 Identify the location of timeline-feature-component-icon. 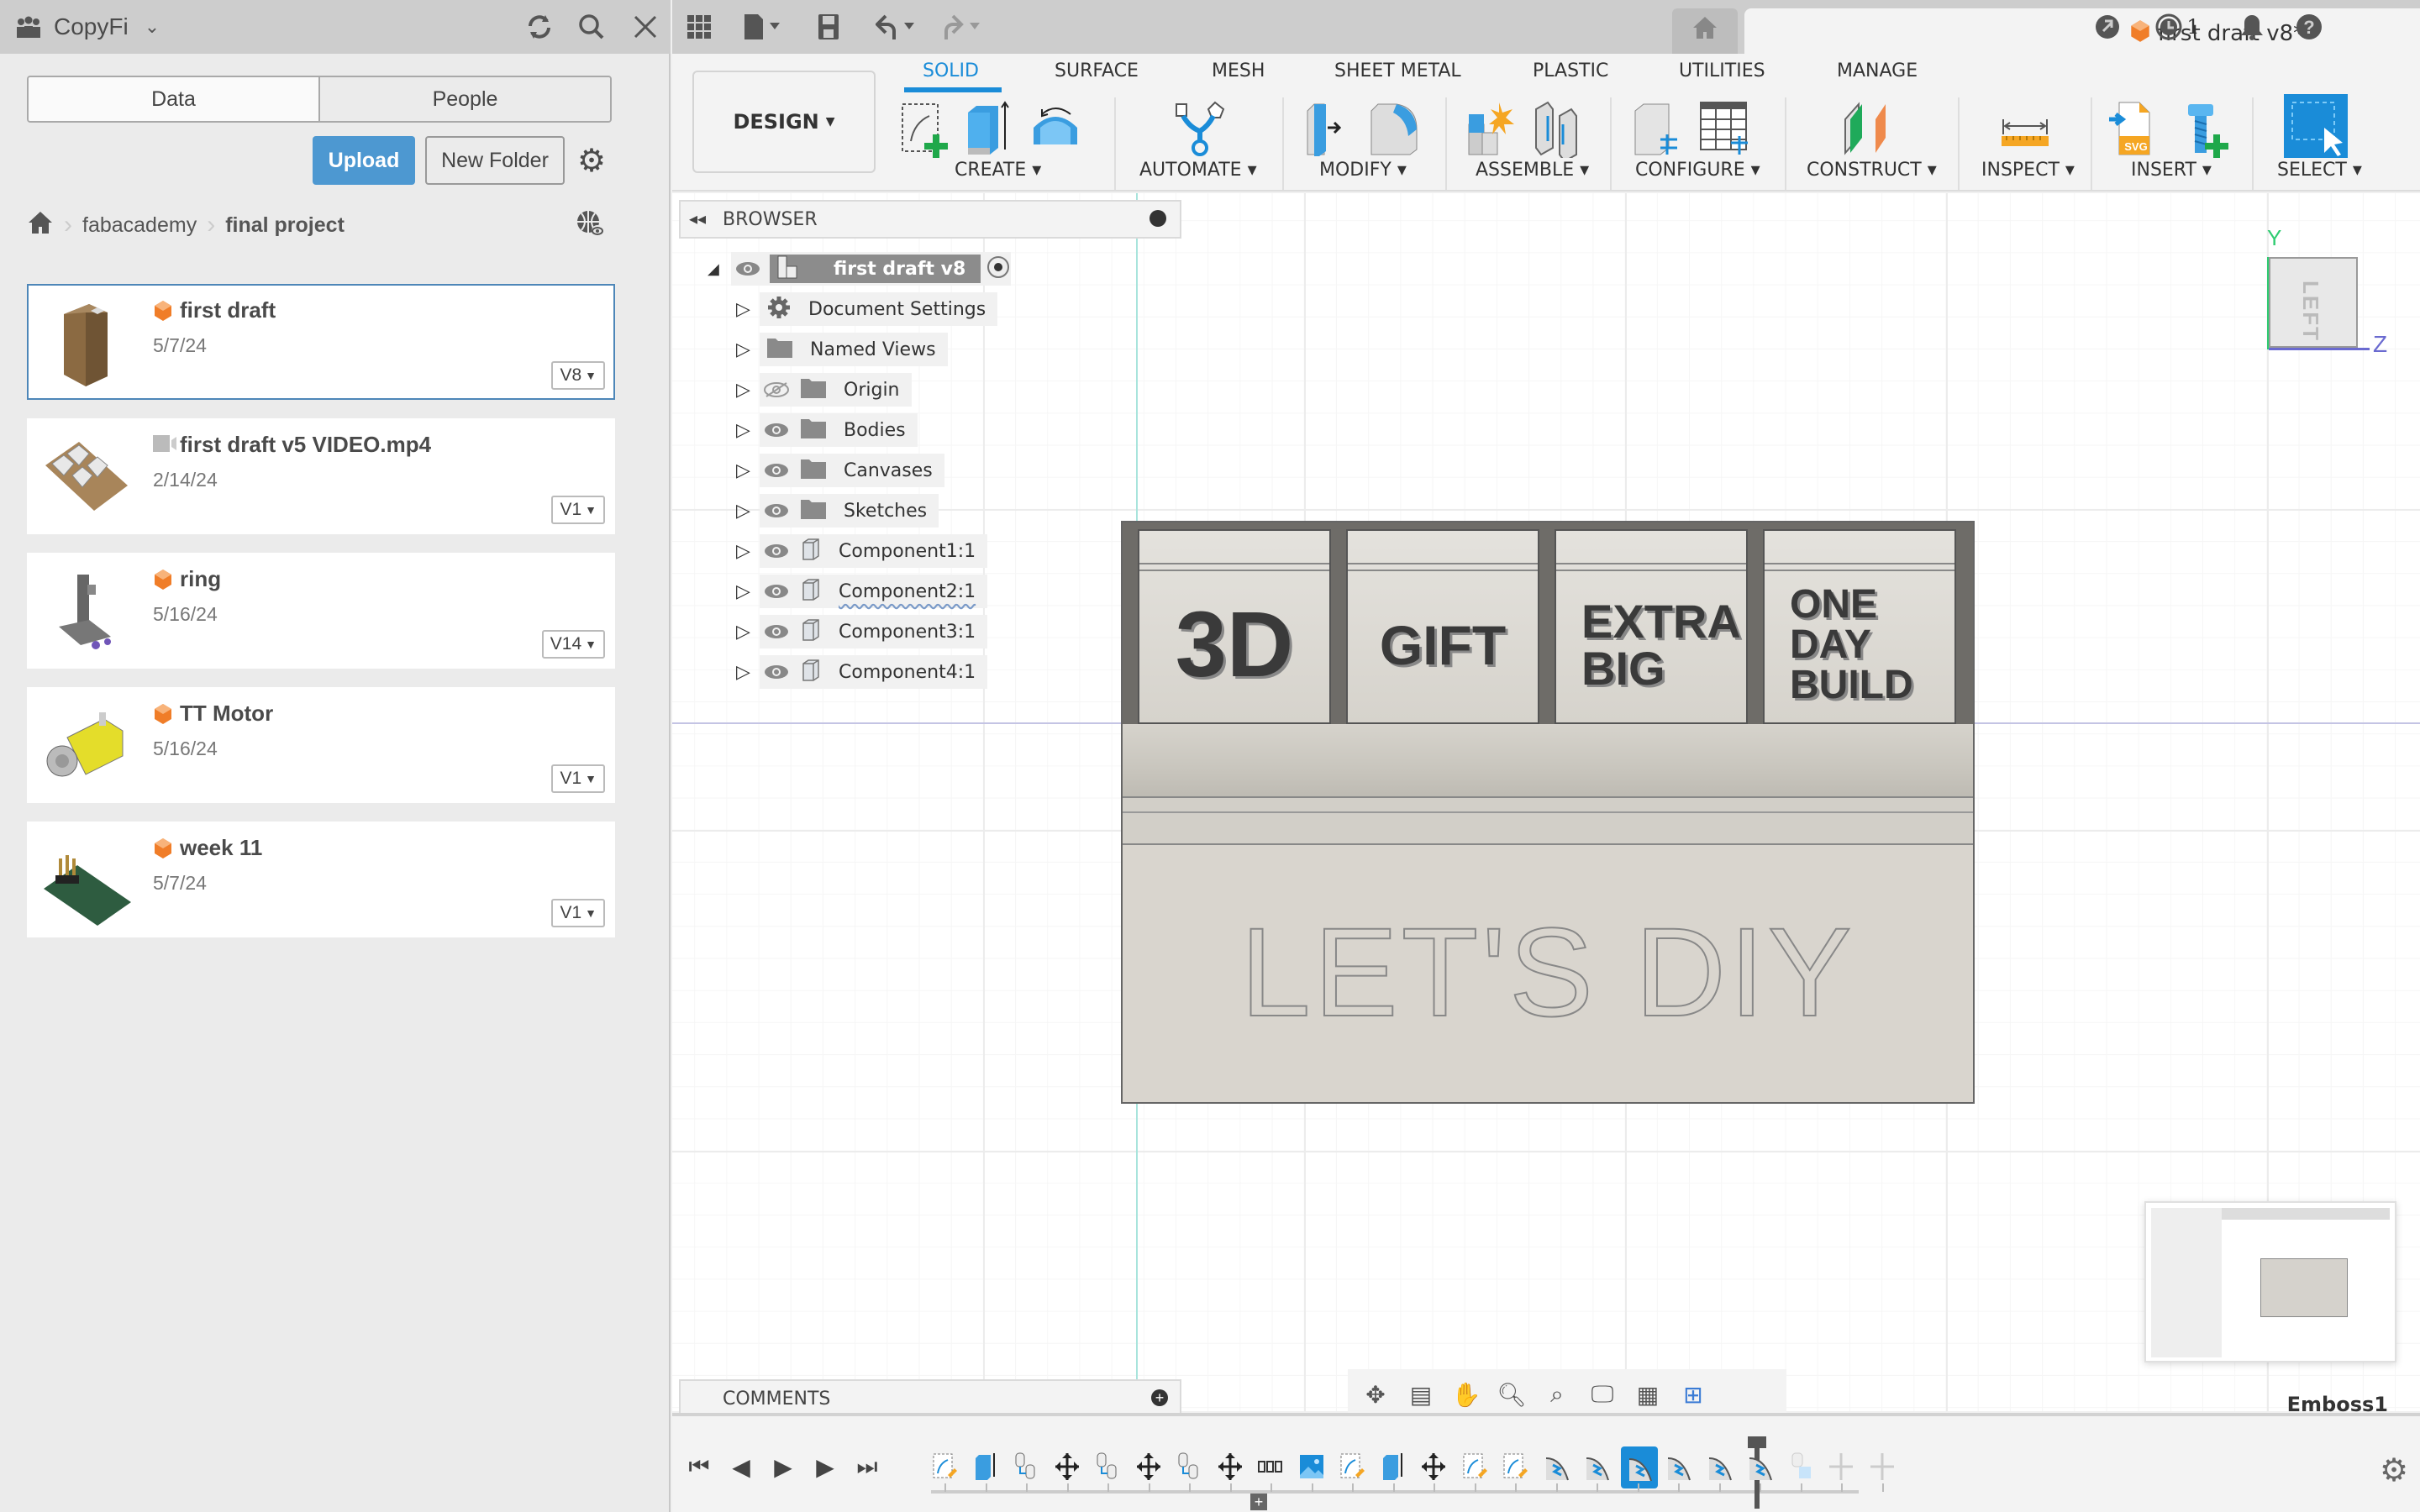
(1801, 1466).